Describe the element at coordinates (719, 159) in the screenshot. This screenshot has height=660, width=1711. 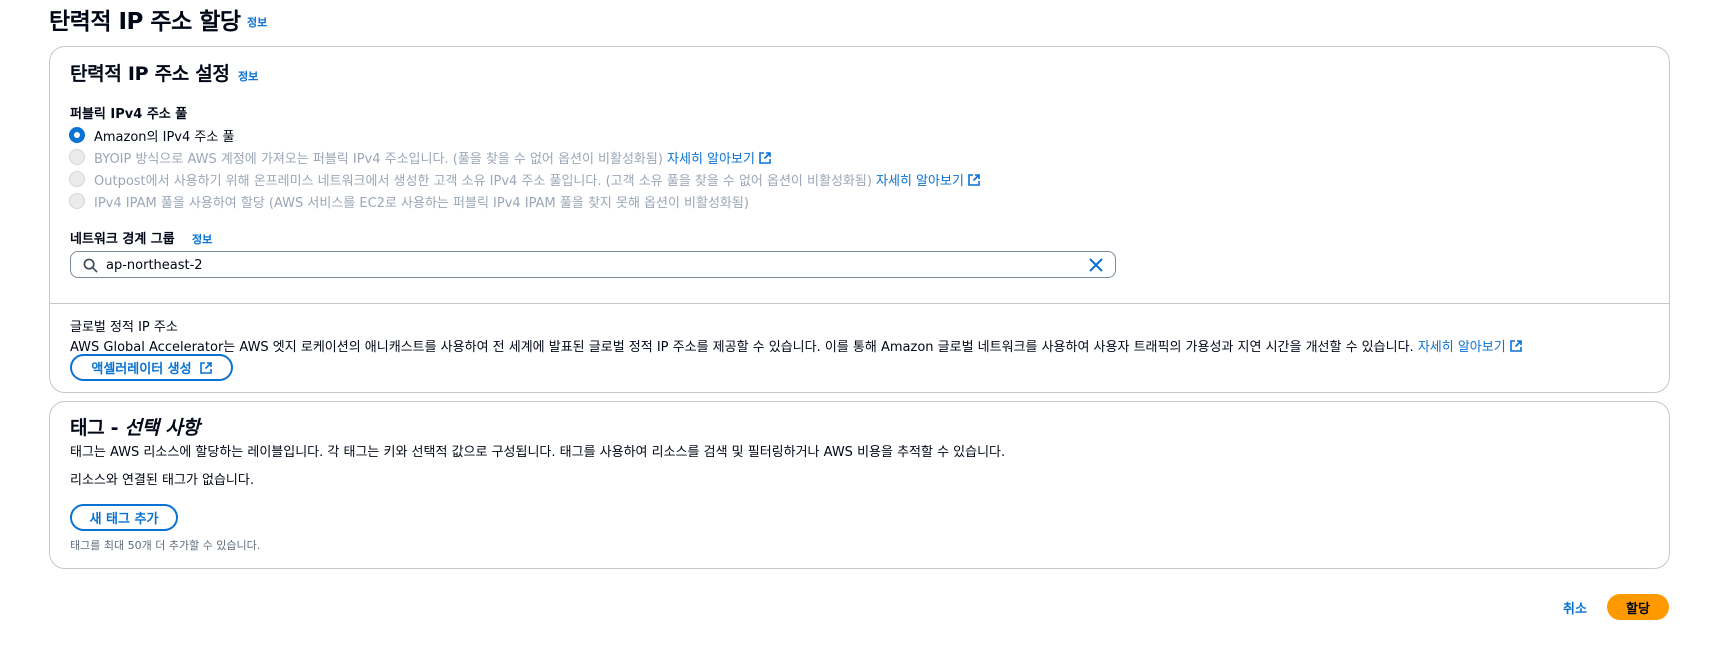
I see `byoip-learn-more-link: 자세히 알아보기` at that location.